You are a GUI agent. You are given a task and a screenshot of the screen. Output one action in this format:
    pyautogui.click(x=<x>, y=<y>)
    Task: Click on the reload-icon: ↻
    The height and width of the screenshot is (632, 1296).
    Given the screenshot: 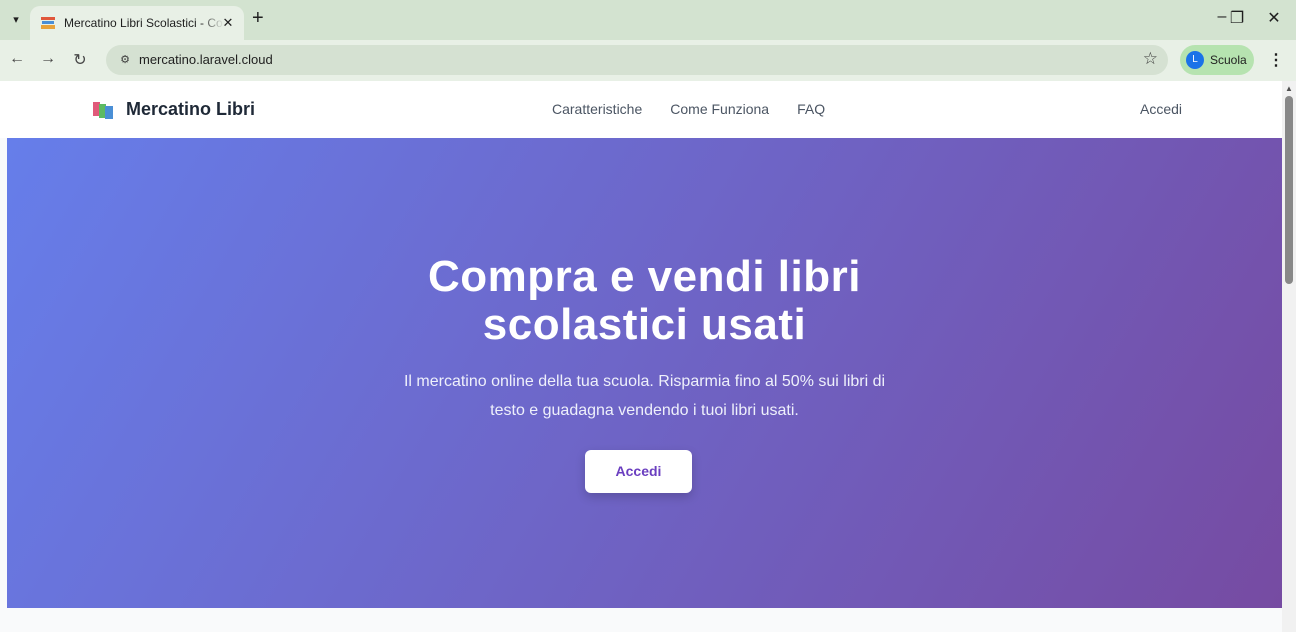 What is the action you would take?
    pyautogui.click(x=80, y=60)
    